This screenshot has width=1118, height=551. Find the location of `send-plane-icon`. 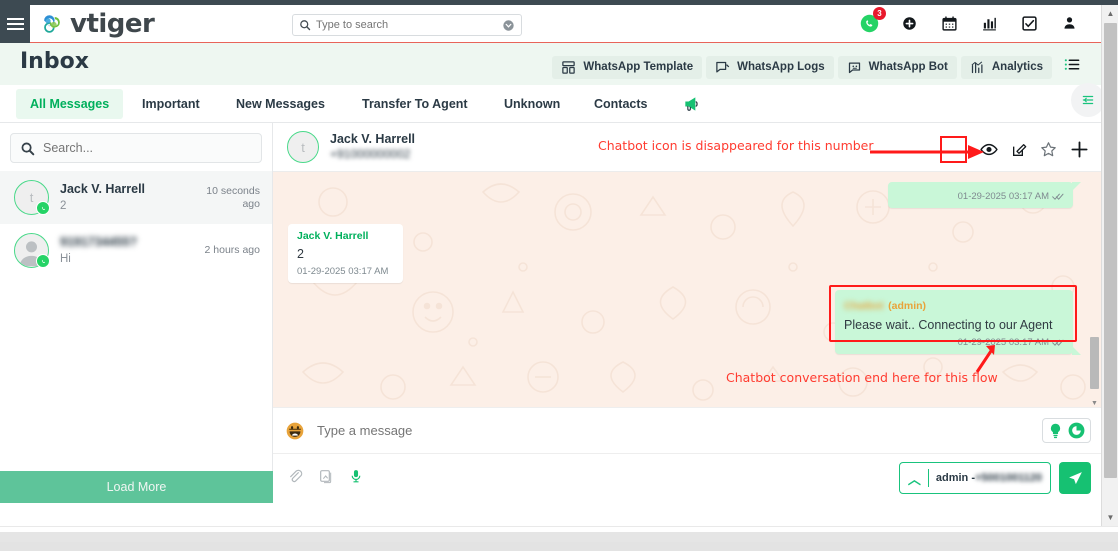

send-plane-icon is located at coordinates (1075, 477).